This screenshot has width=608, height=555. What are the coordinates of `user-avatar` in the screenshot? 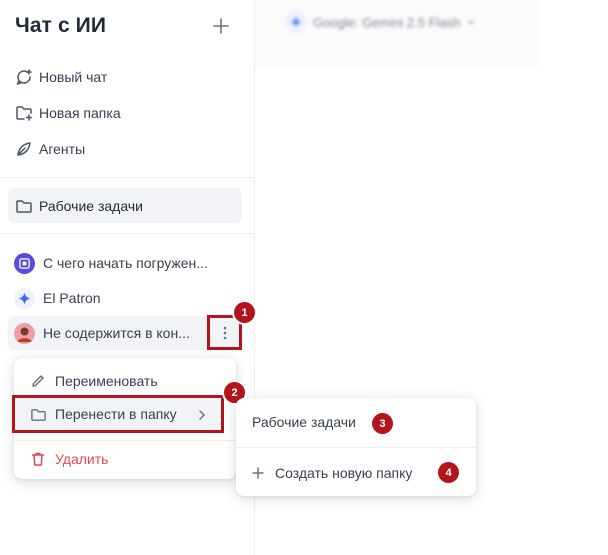 It's located at (24, 333).